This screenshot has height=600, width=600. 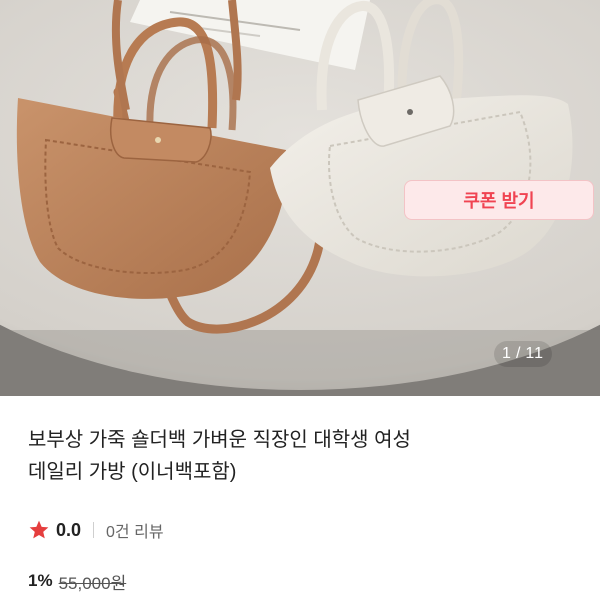 What do you see at coordinates (39, 529) in the screenshot?
I see `star-icon` at bounding box center [39, 529].